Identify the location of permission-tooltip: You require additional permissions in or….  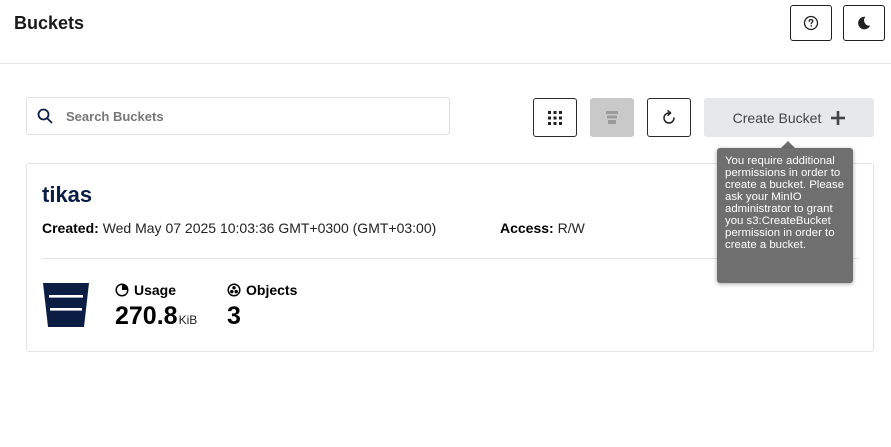
(785, 215).